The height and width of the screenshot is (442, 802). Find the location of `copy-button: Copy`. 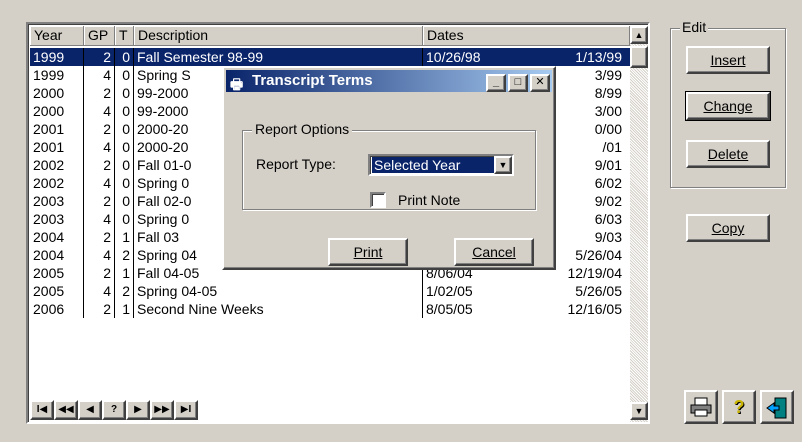

copy-button: Copy is located at coordinates (728, 228).